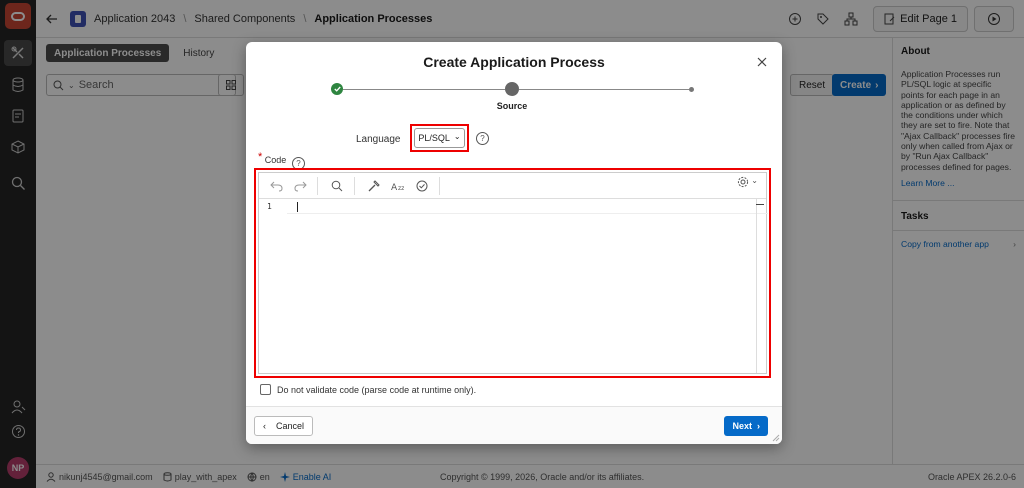  Describe the element at coordinates (264, 426) in the screenshot. I see `chevron-left-icon: ‹` at that location.